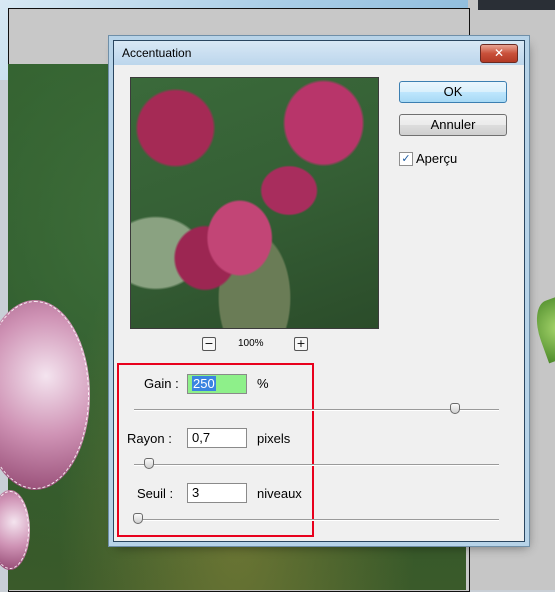  I want to click on zoom-controls: − 100% +, so click(253, 345).